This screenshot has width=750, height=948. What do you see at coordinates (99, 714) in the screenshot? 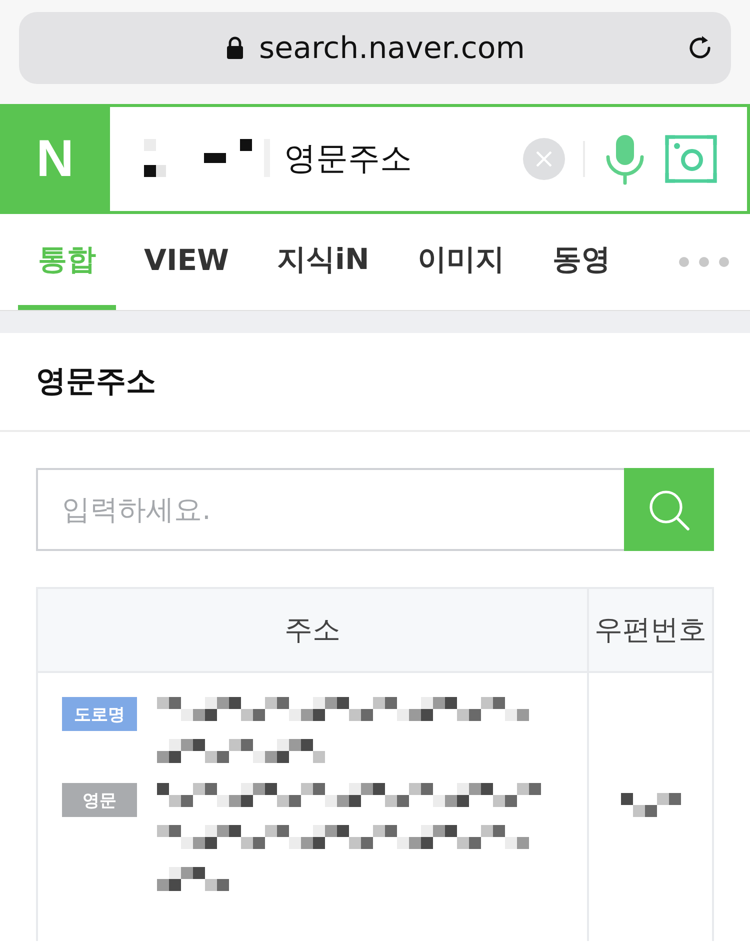
I see `address-type-tag: 도로명` at bounding box center [99, 714].